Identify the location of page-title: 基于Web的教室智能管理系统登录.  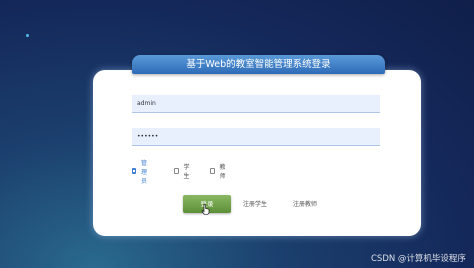
(258, 64).